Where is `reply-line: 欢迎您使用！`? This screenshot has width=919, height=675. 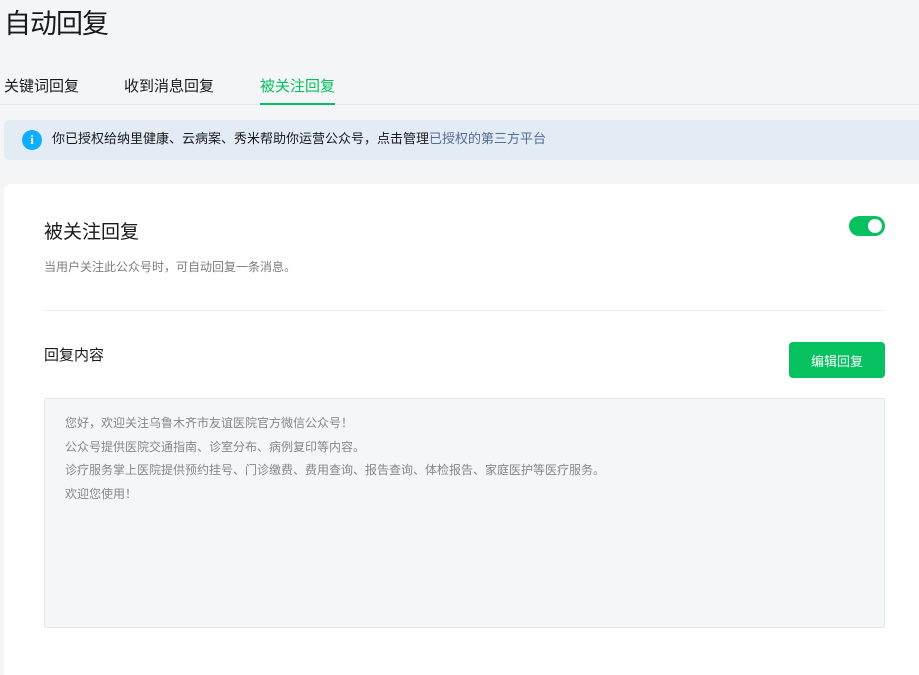
reply-line: 欢迎您使用！ is located at coordinates (101, 493).